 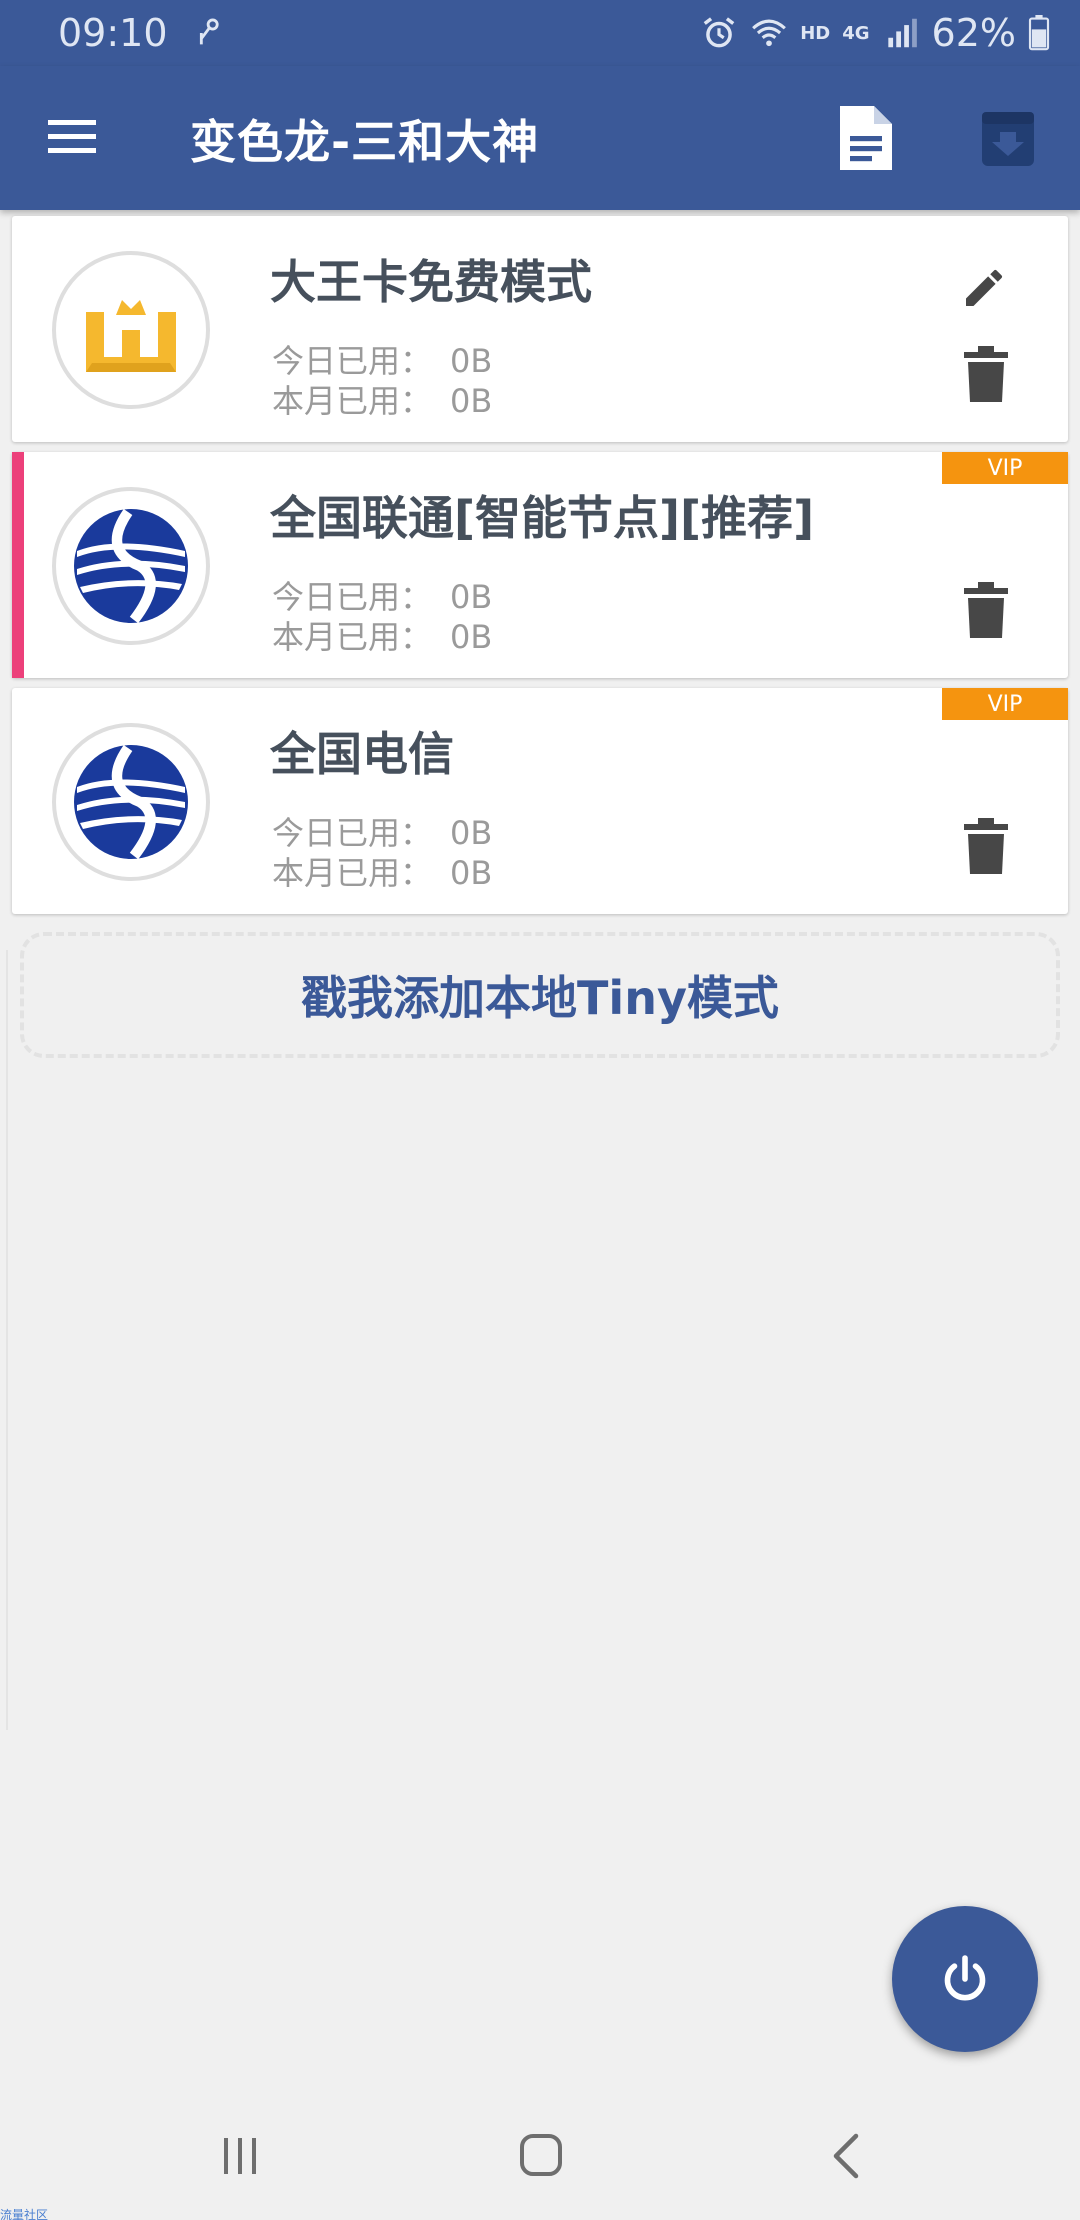 I want to click on system-nav-bar, so click(x=540, y=2156).